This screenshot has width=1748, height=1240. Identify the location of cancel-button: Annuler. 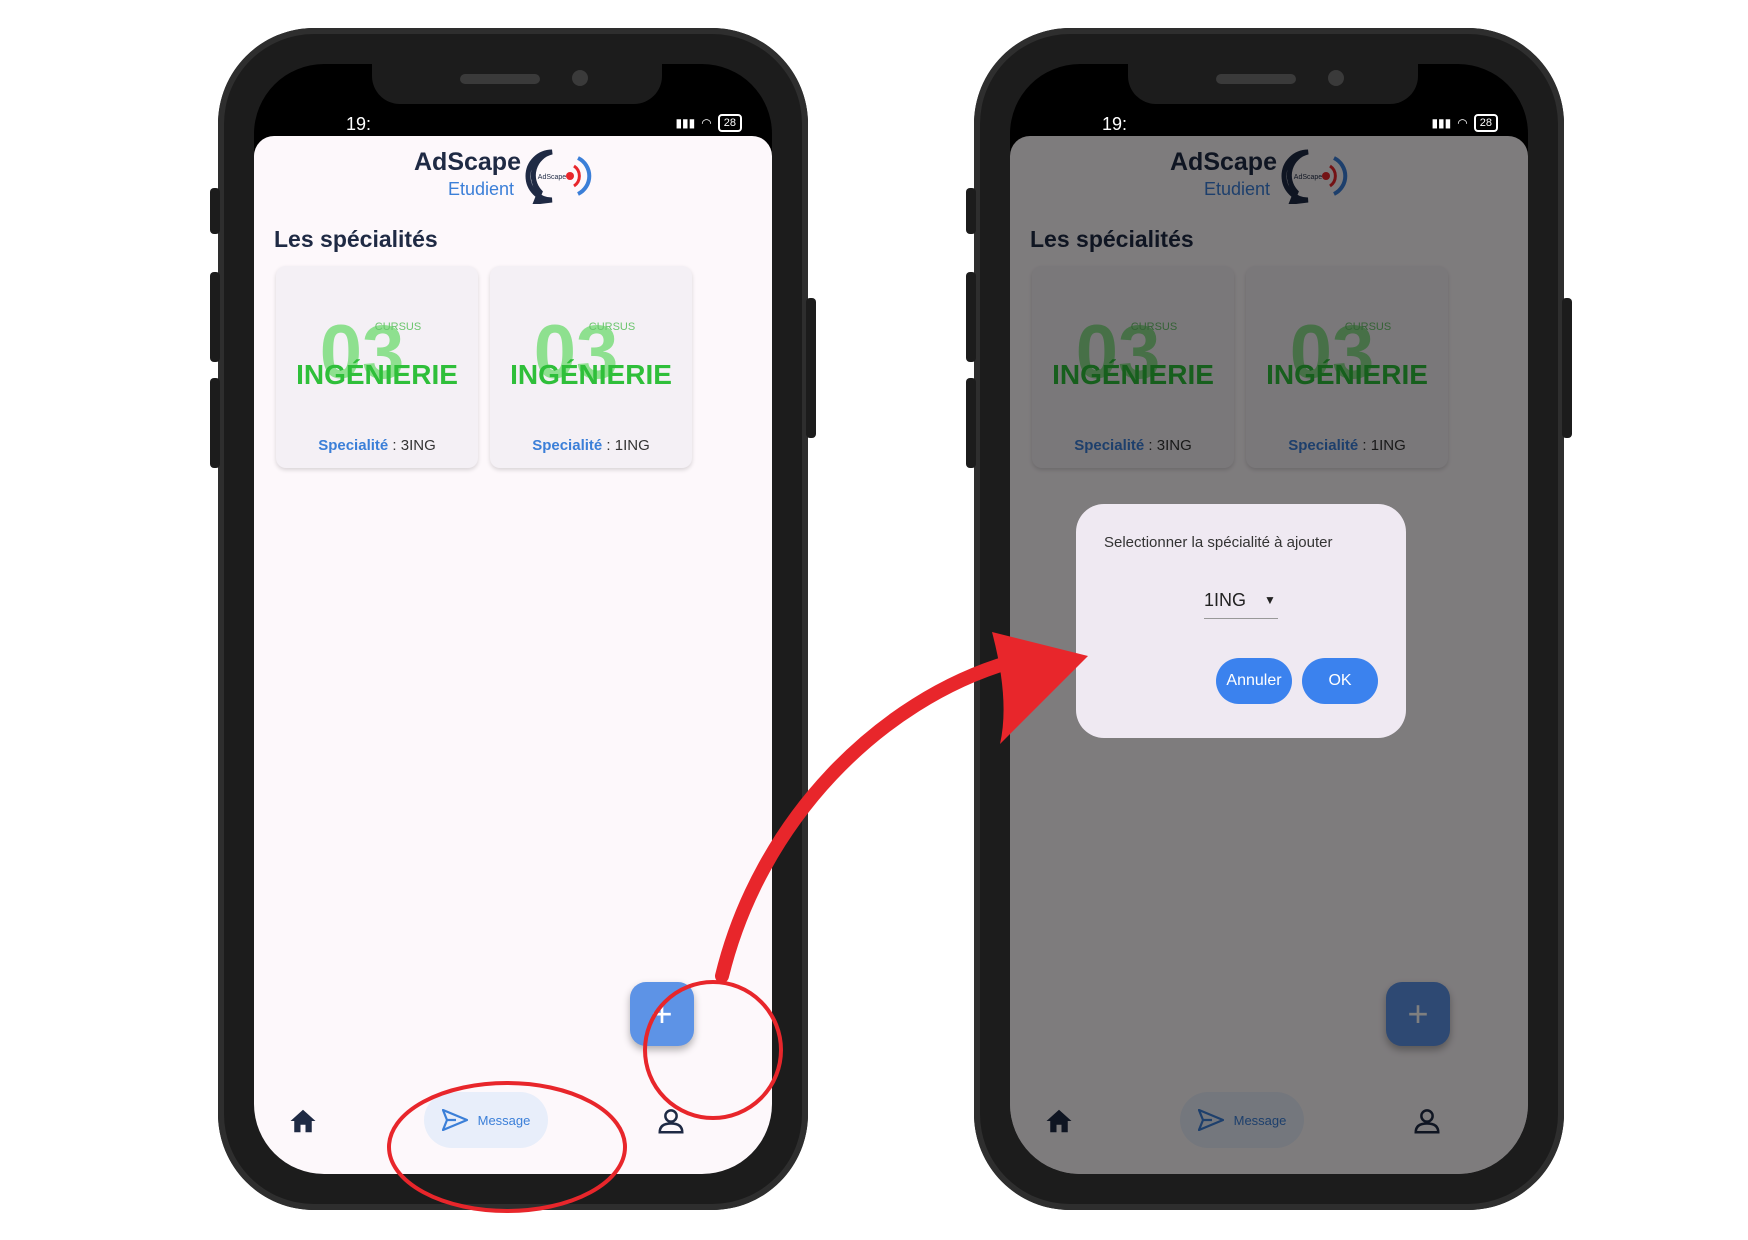
(1254, 681).